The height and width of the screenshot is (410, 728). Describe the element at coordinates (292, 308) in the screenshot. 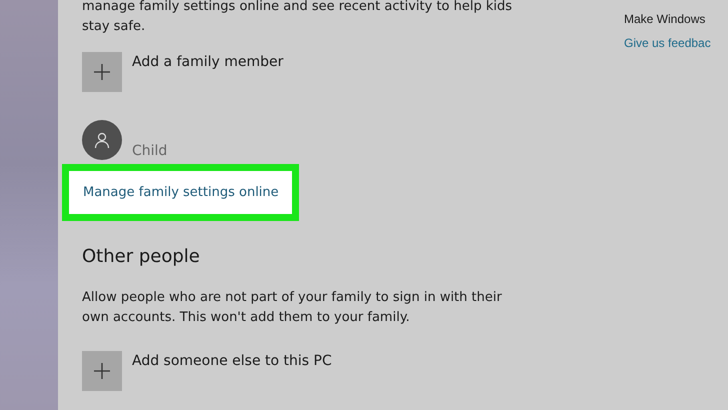

I see `description-text: Allow people who are not part of your family to sign in with their own accounts. This won't add them to your family.` at that location.